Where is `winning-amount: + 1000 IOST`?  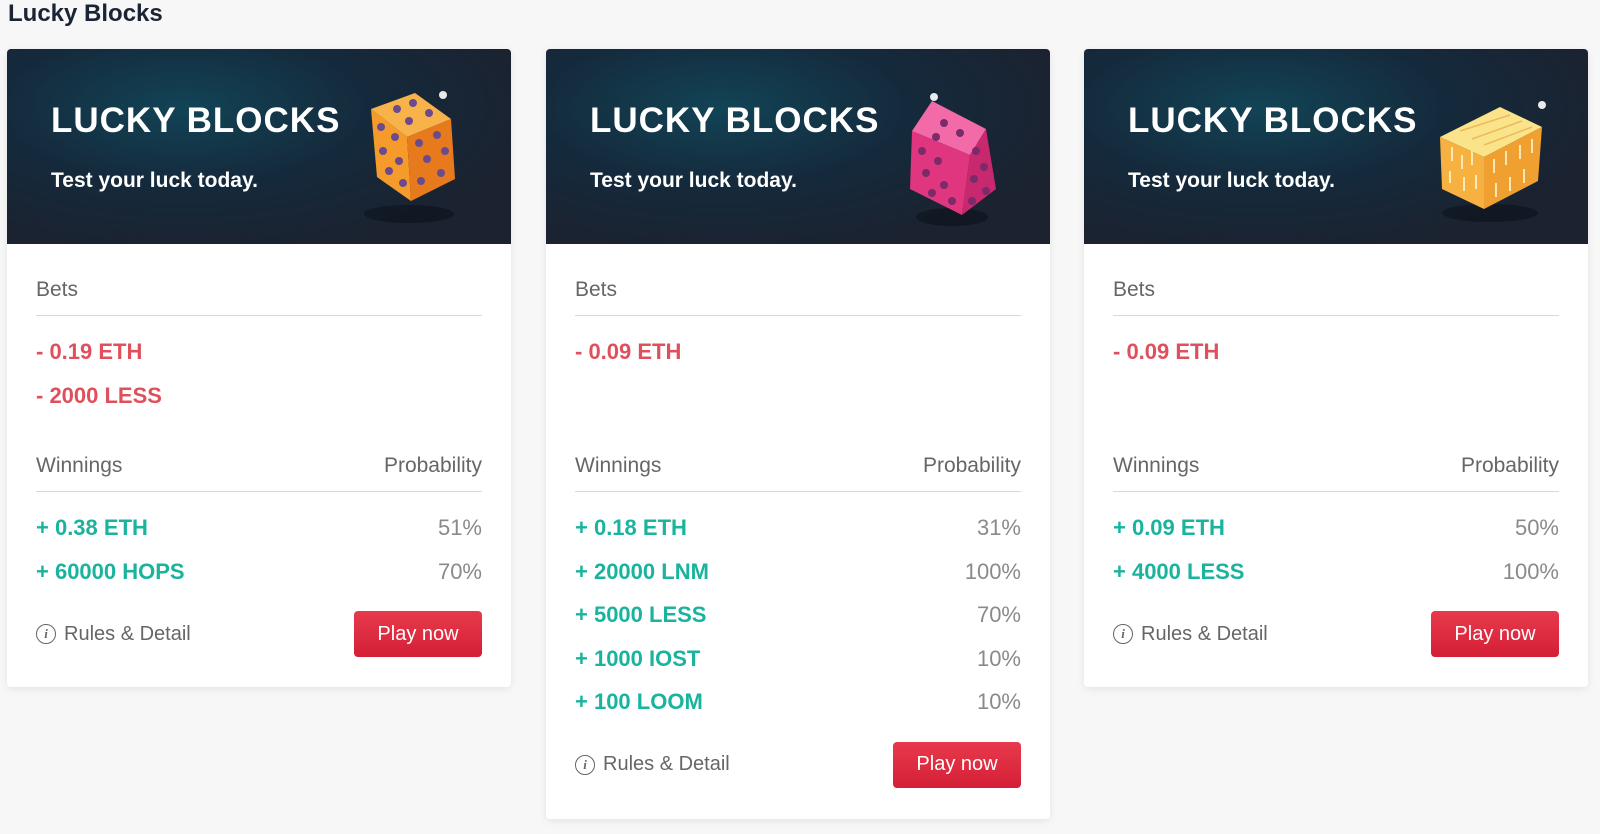
winning-amount: + 1000 IOST is located at coordinates (638, 658).